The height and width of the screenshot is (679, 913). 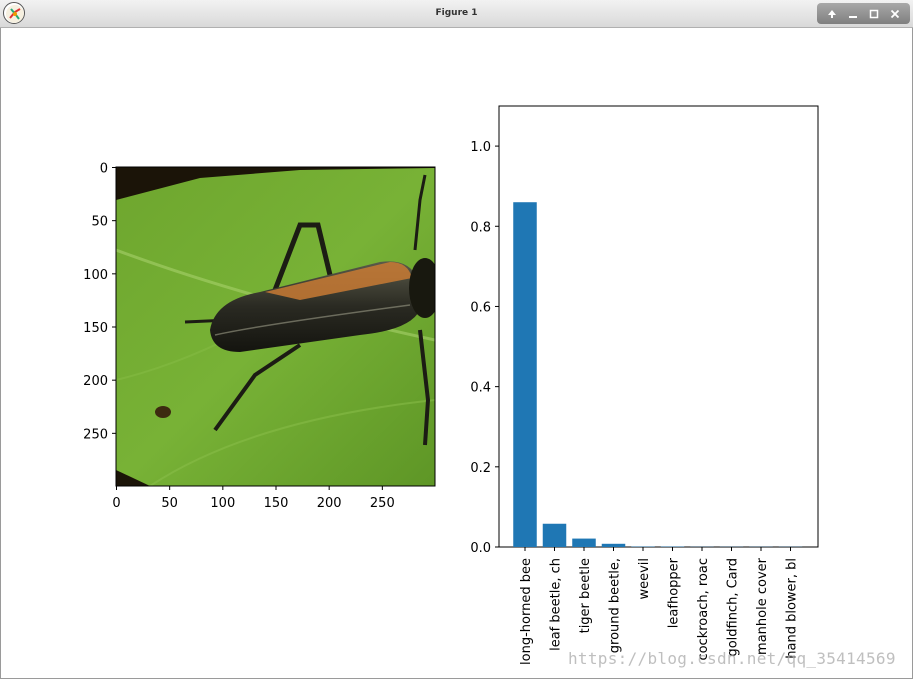 I want to click on image-y-tick-label: 250, so click(x=95, y=434).